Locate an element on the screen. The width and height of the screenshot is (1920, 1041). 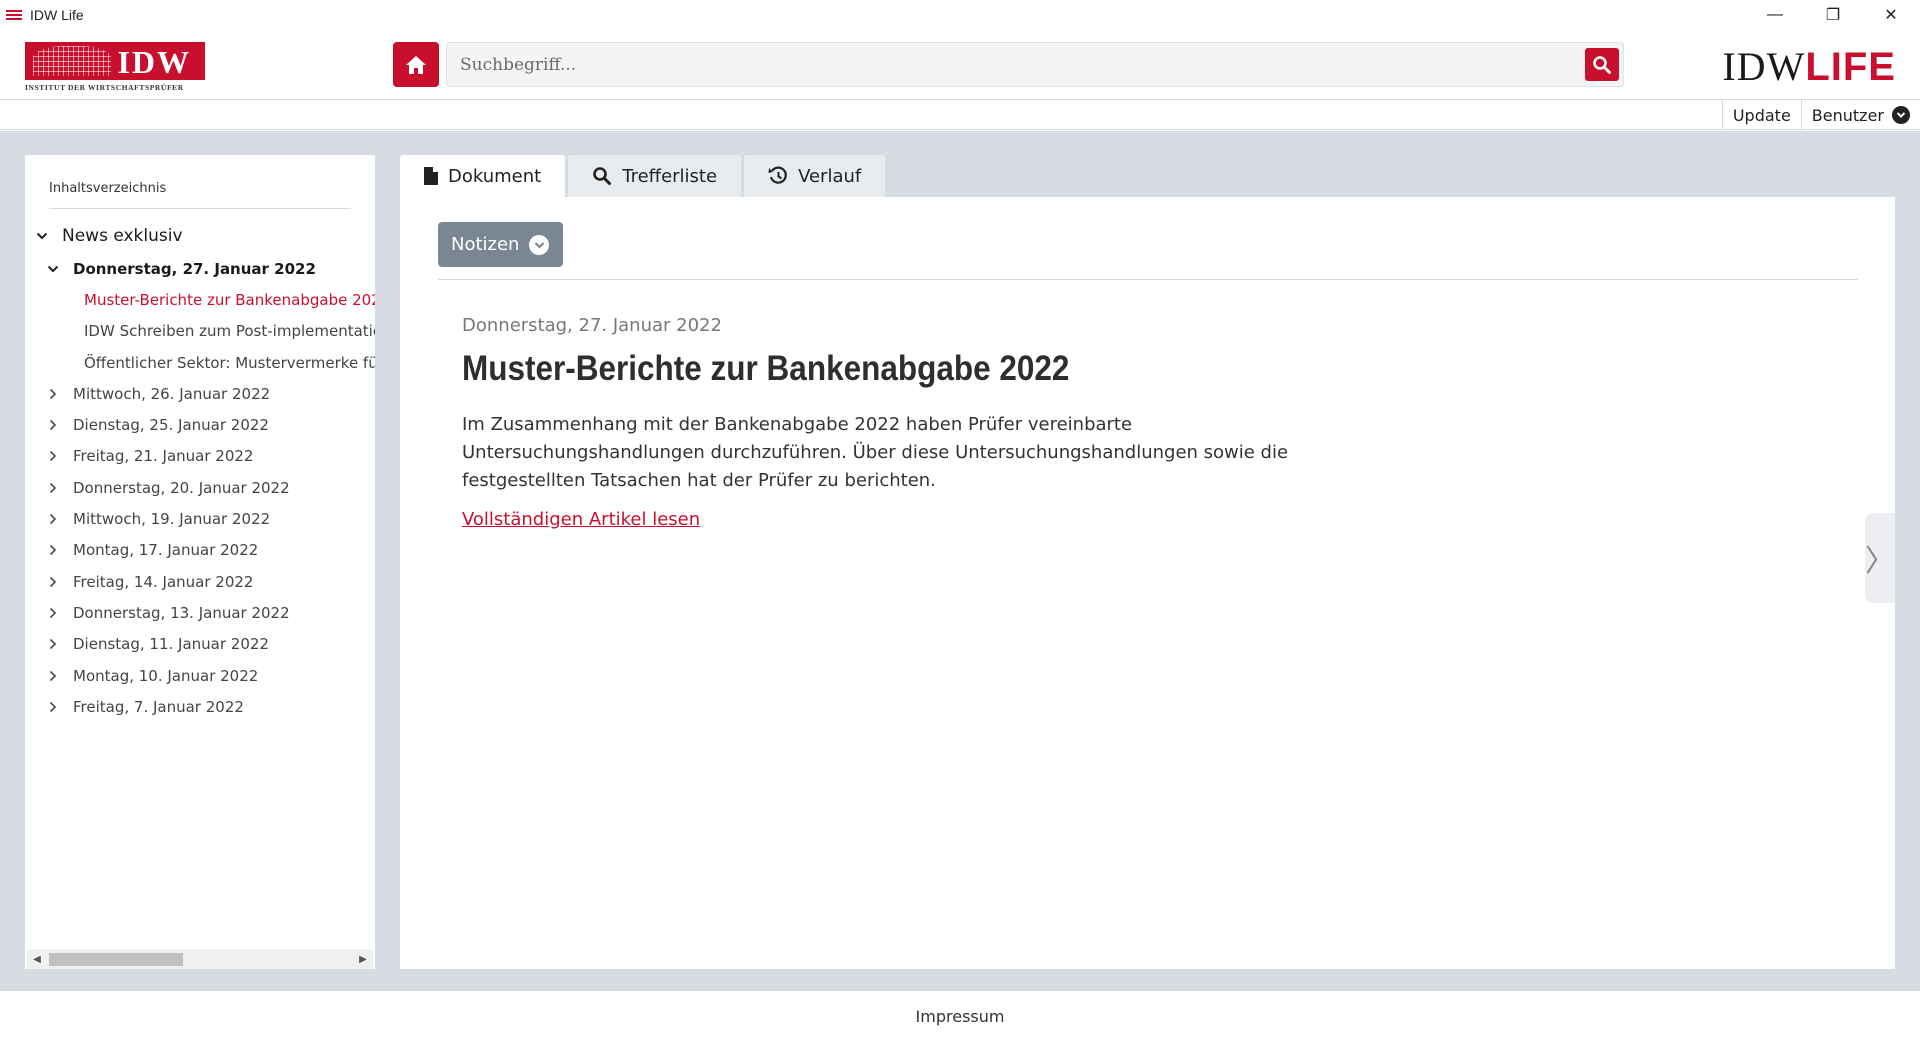
toc-root-news-exklusiv: News exklusiv is located at coordinates (200, 236).